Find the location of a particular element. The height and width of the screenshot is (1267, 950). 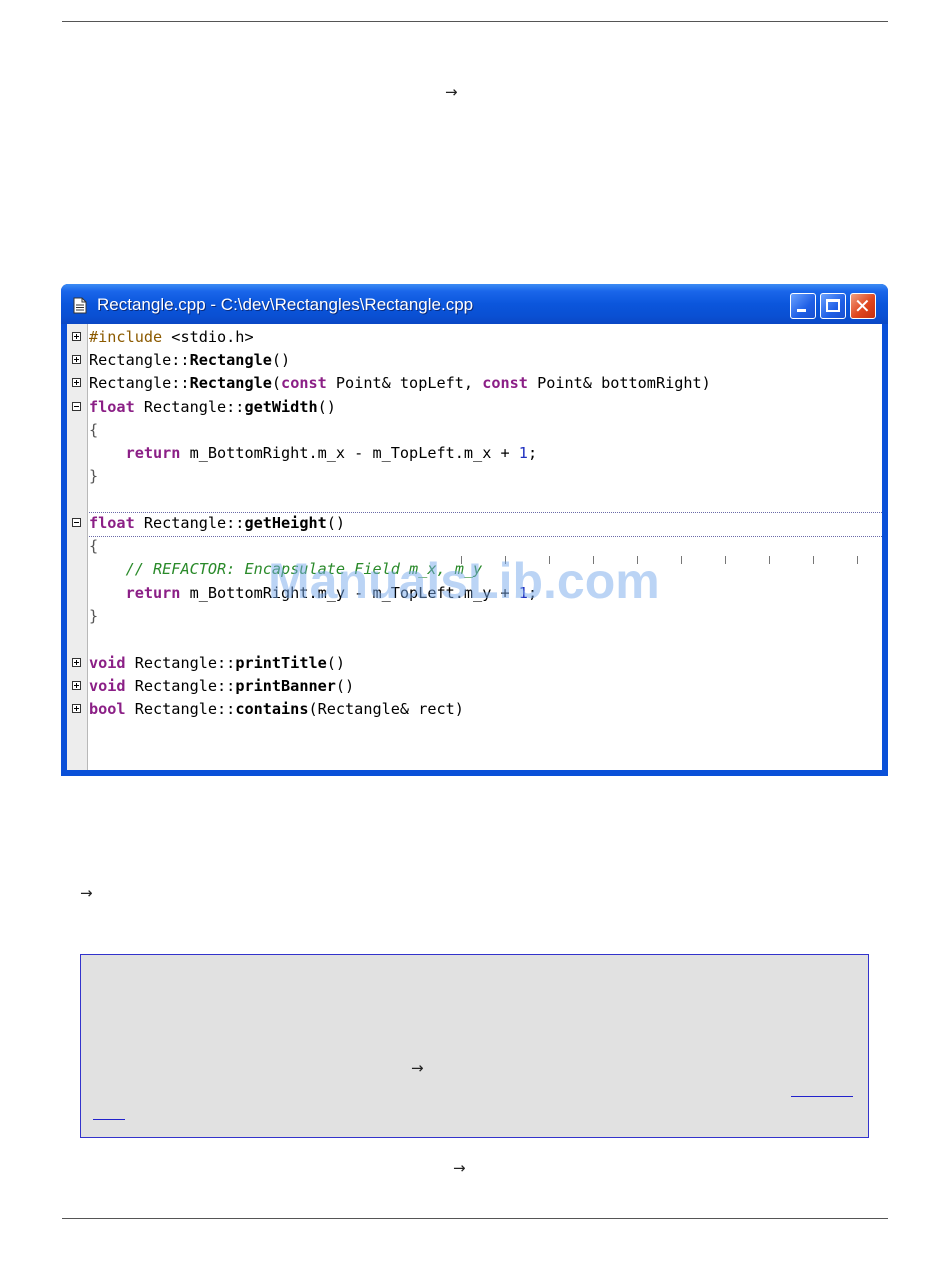

code-line: void Rectangle::printTitle() is located at coordinates (217, 663).